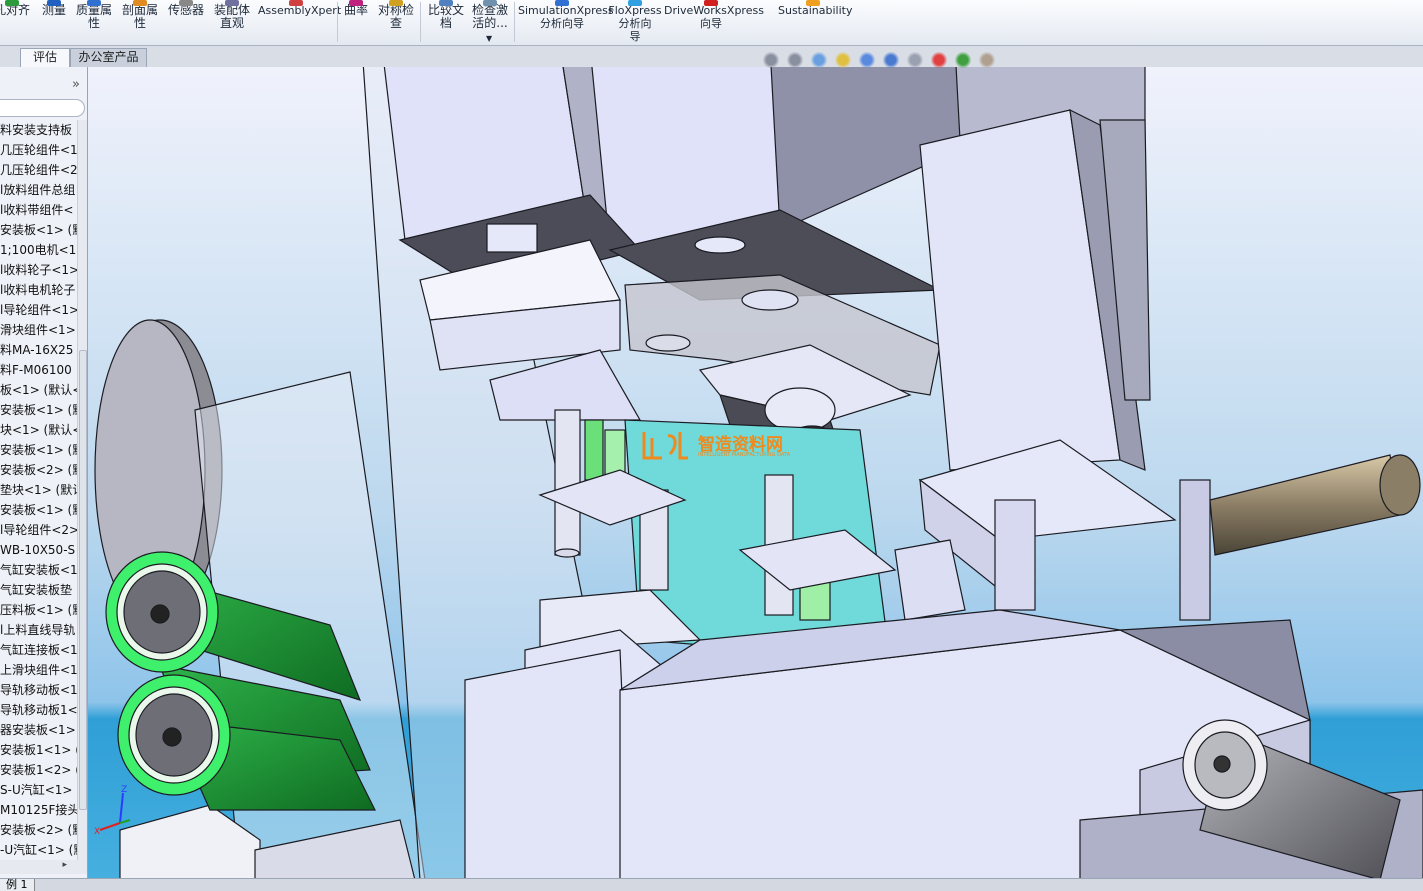 Image resolution: width=1423 pixels, height=891 pixels. I want to click on ribbon-button-3: 剖面属 性, so click(140, 15).